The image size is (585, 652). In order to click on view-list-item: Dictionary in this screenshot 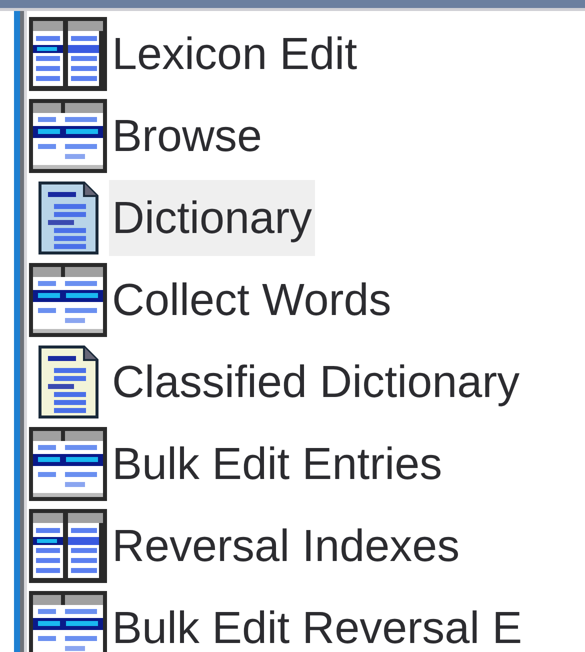, I will do `click(212, 218)`.